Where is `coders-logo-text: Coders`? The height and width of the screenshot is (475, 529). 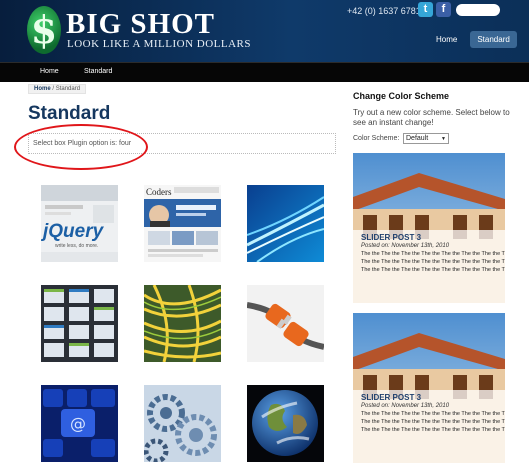
coders-logo-text: Coders is located at coordinates (159, 192).